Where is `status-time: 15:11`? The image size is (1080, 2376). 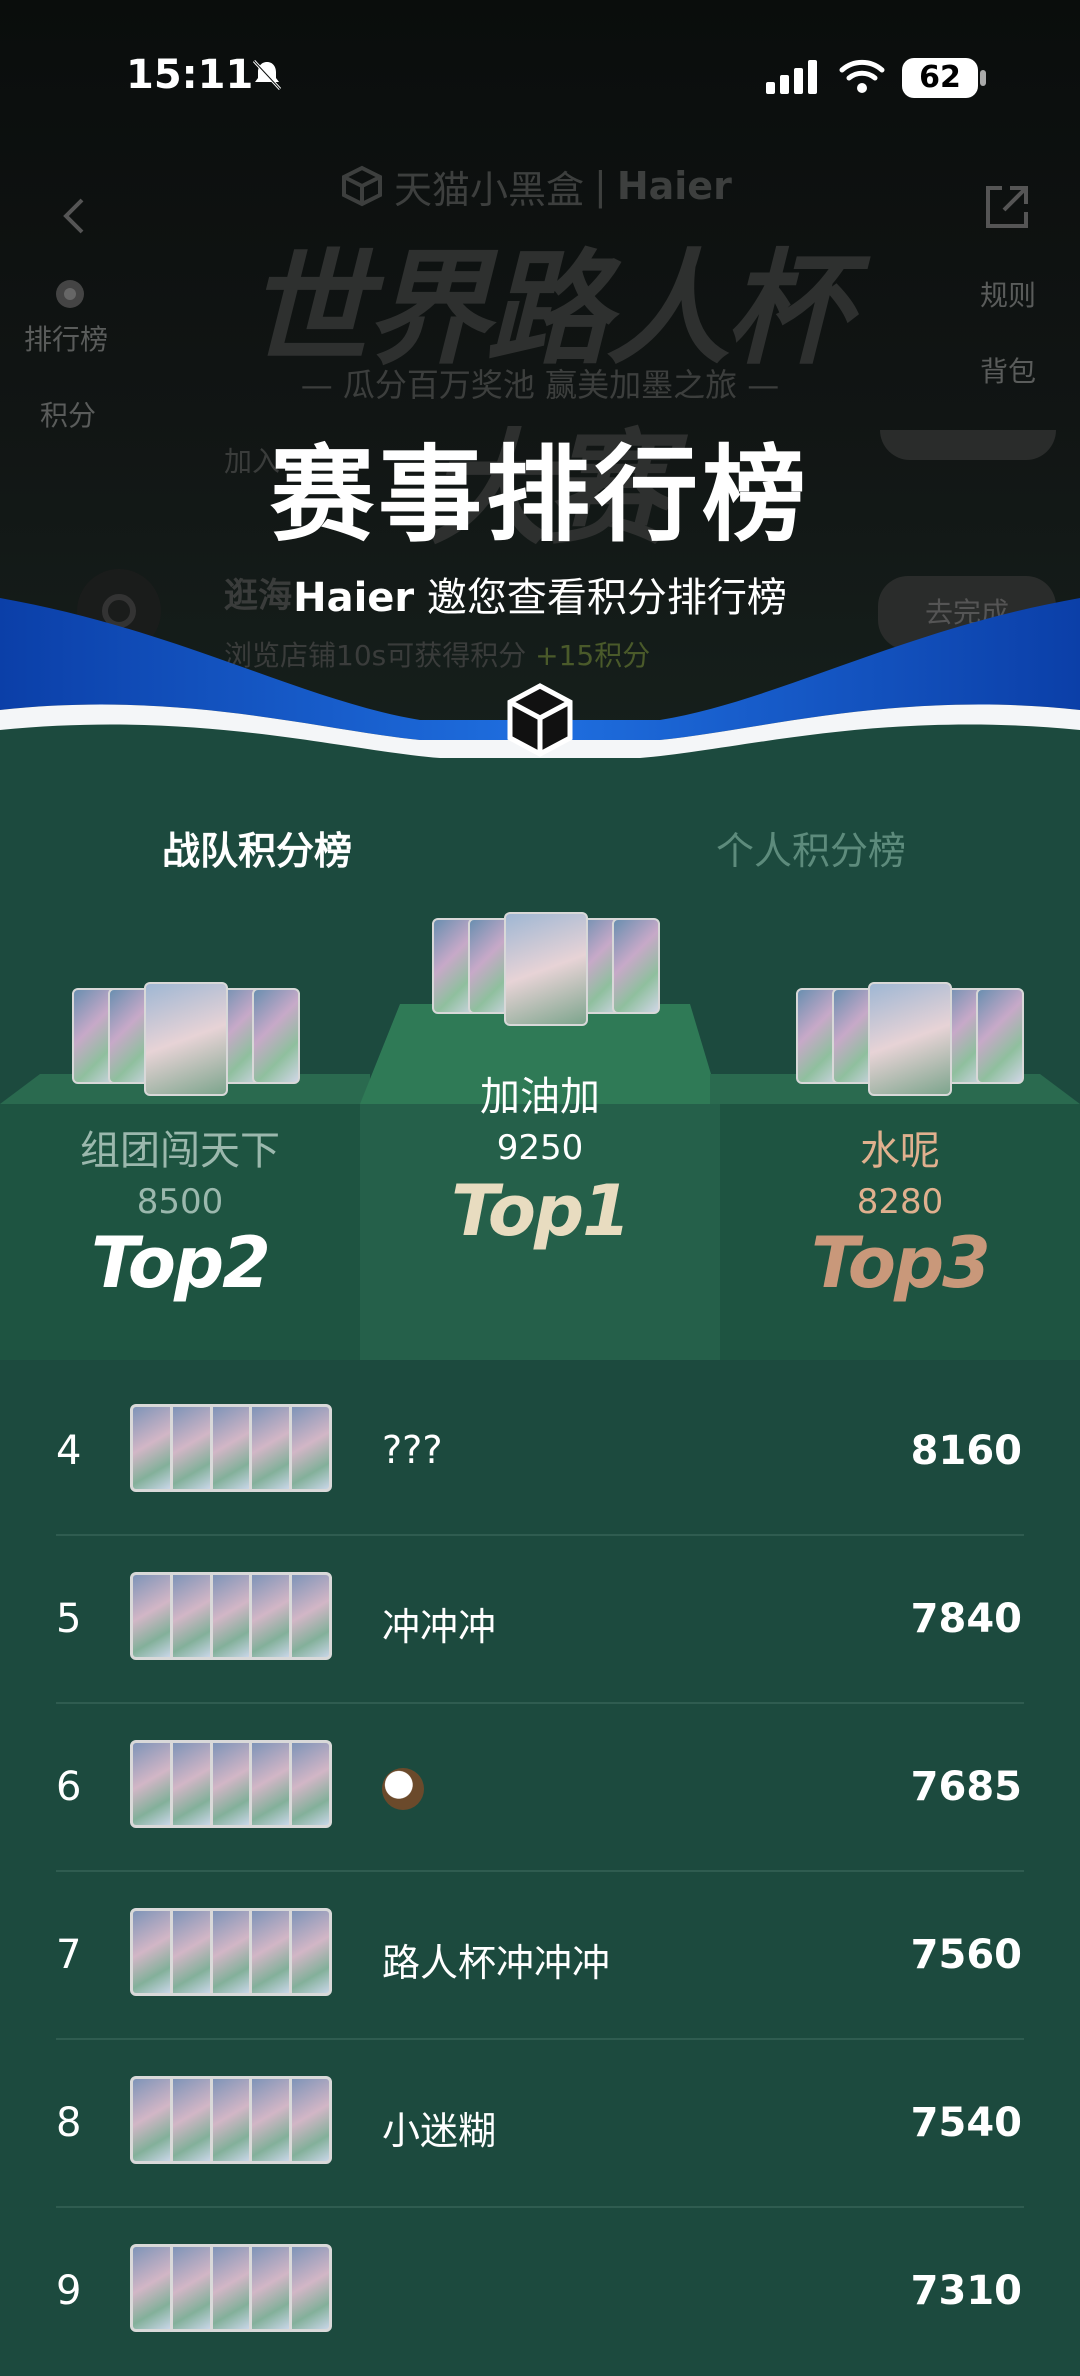 status-time: 15:11 is located at coordinates (190, 75).